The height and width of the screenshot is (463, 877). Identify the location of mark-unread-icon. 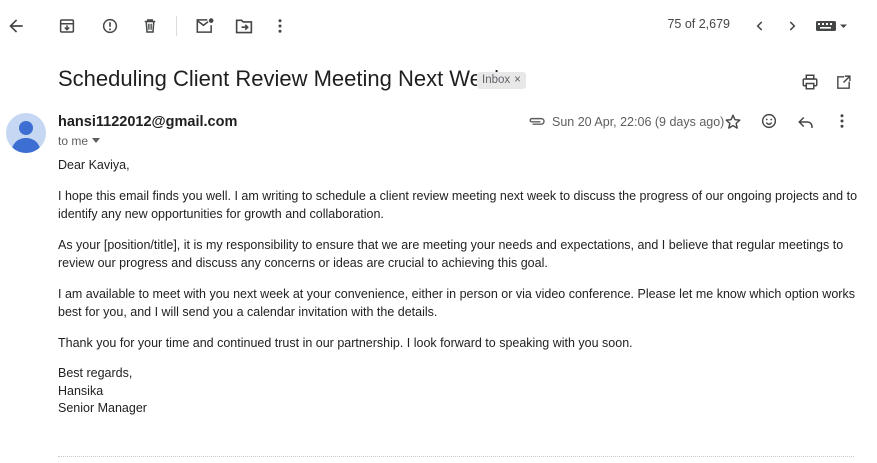
(205, 26).